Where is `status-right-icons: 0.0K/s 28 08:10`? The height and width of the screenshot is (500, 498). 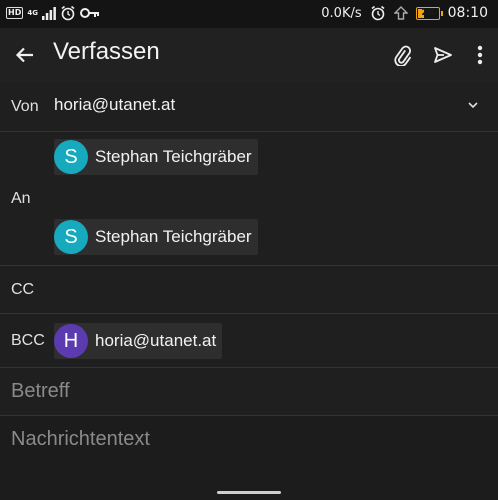
status-right-icons: 0.0K/s 28 08:10 is located at coordinates (404, 13).